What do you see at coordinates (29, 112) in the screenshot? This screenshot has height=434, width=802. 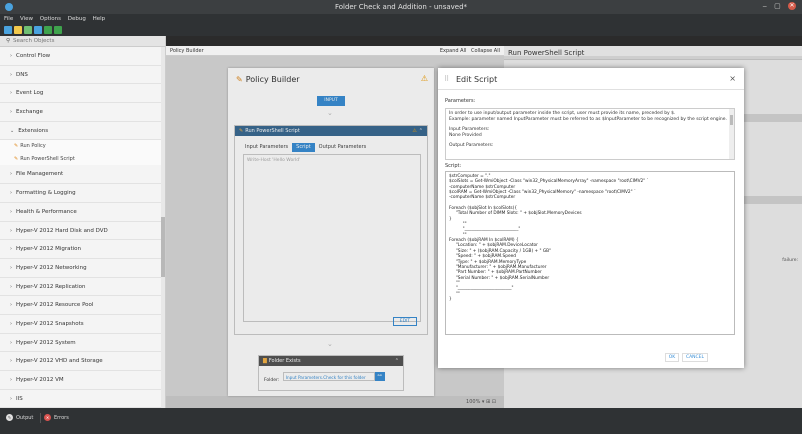 I see `sidebar-item-label: Exchange` at bounding box center [29, 112].